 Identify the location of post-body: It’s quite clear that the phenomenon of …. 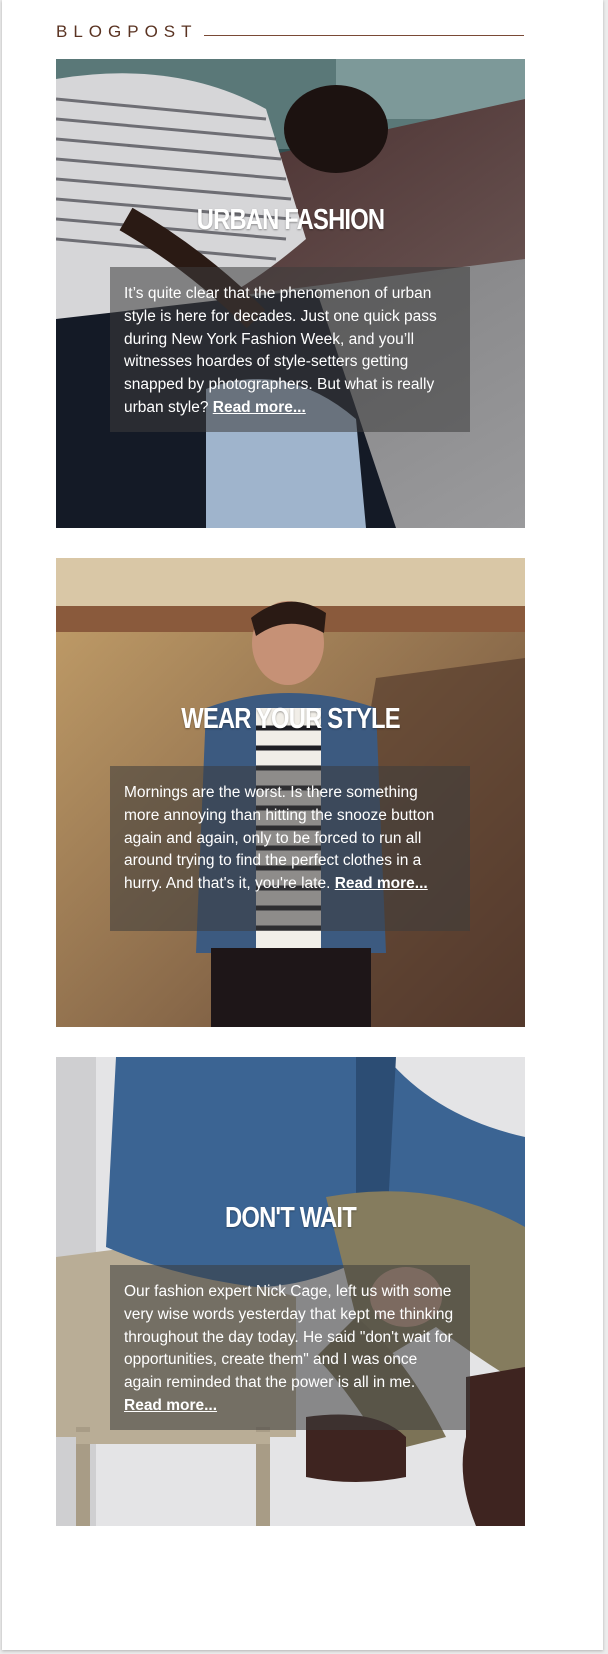
(280, 350).